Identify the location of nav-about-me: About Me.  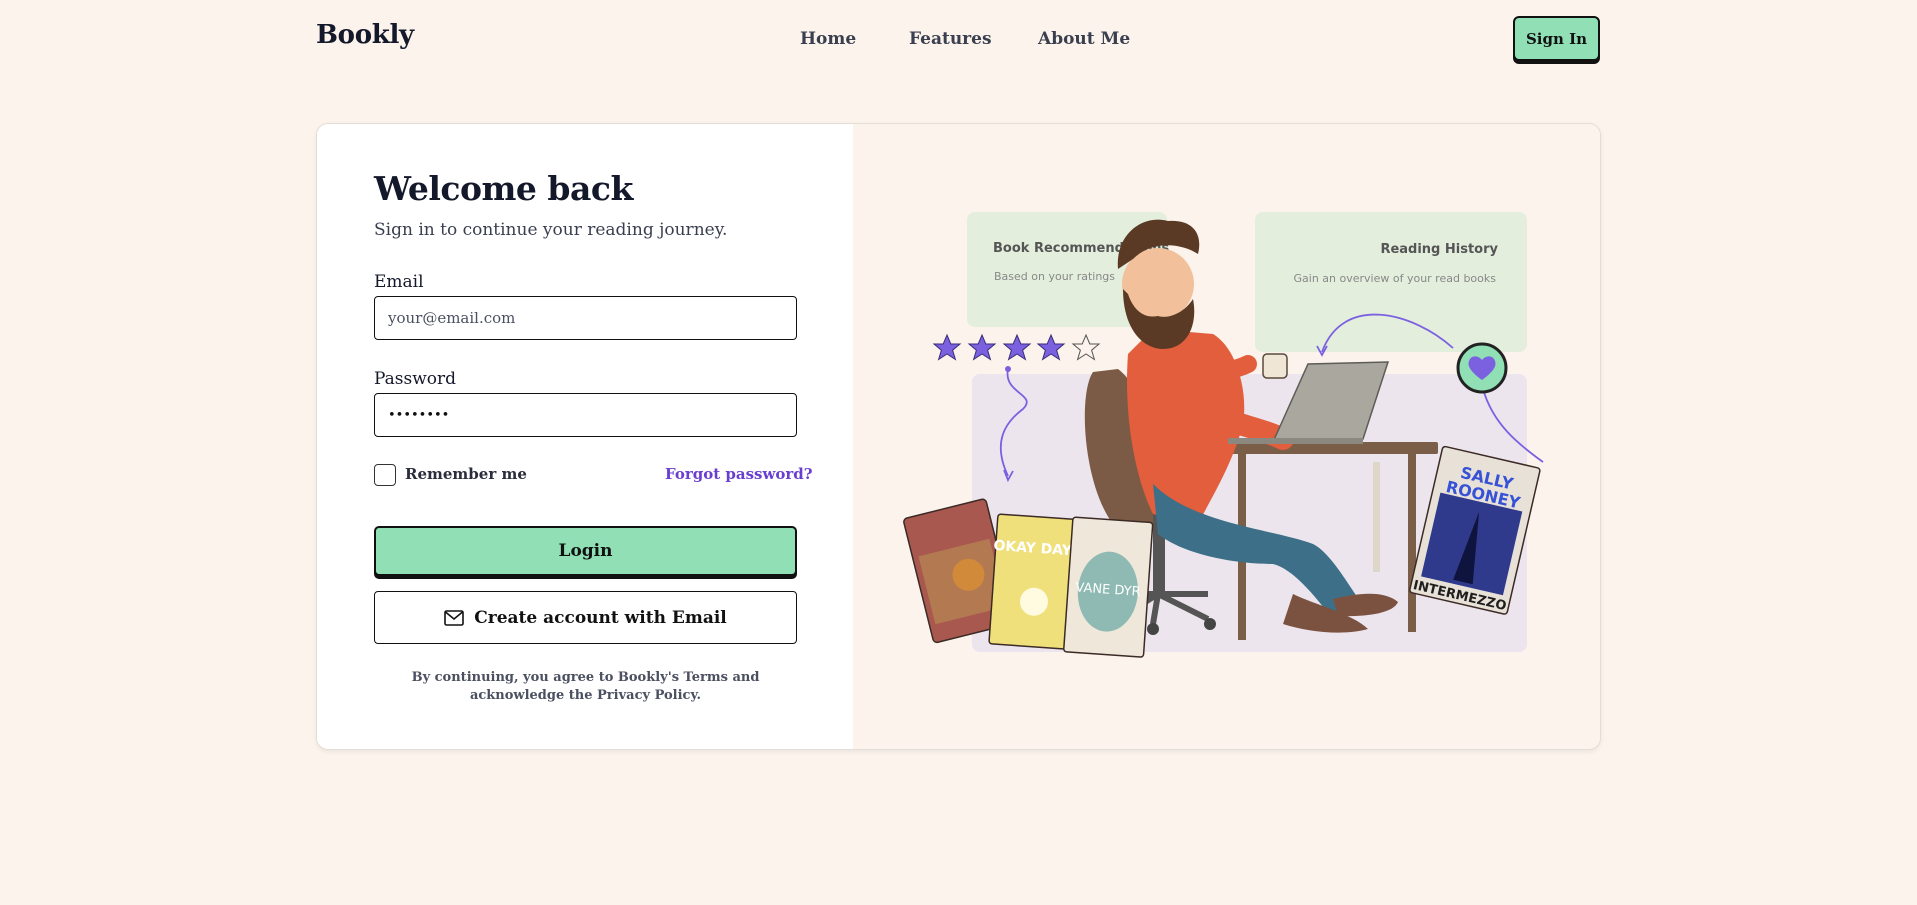
(1084, 39).